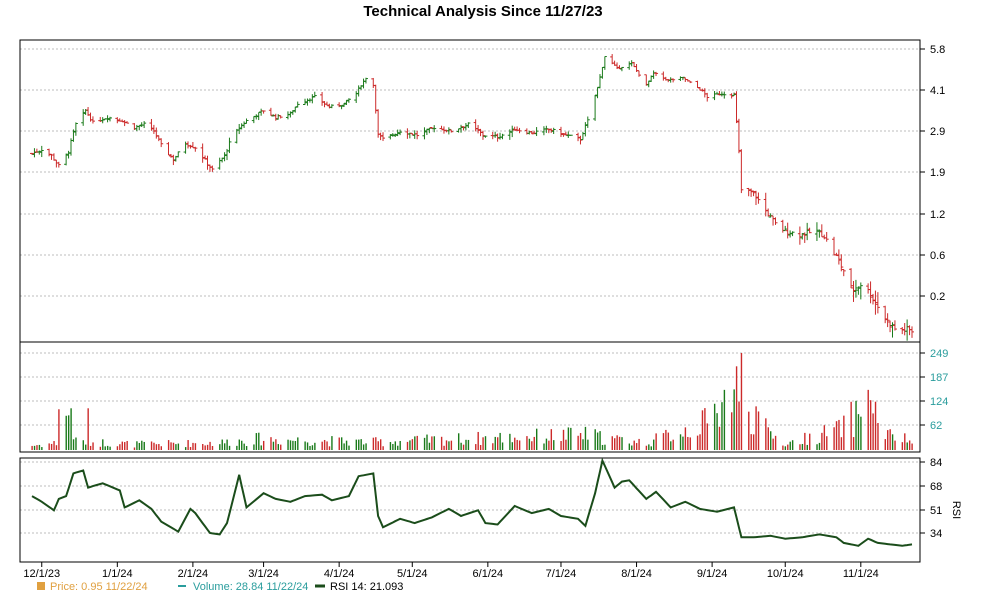 Image resolution: width=1000 pixels, height=600 pixels. What do you see at coordinates (936, 463) in the screenshot?
I see `rsi-tick-label: 84` at bounding box center [936, 463].